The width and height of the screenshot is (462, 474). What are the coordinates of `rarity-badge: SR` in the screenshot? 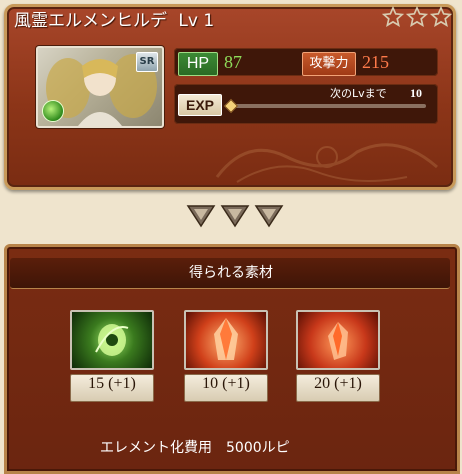 It's located at (147, 62).